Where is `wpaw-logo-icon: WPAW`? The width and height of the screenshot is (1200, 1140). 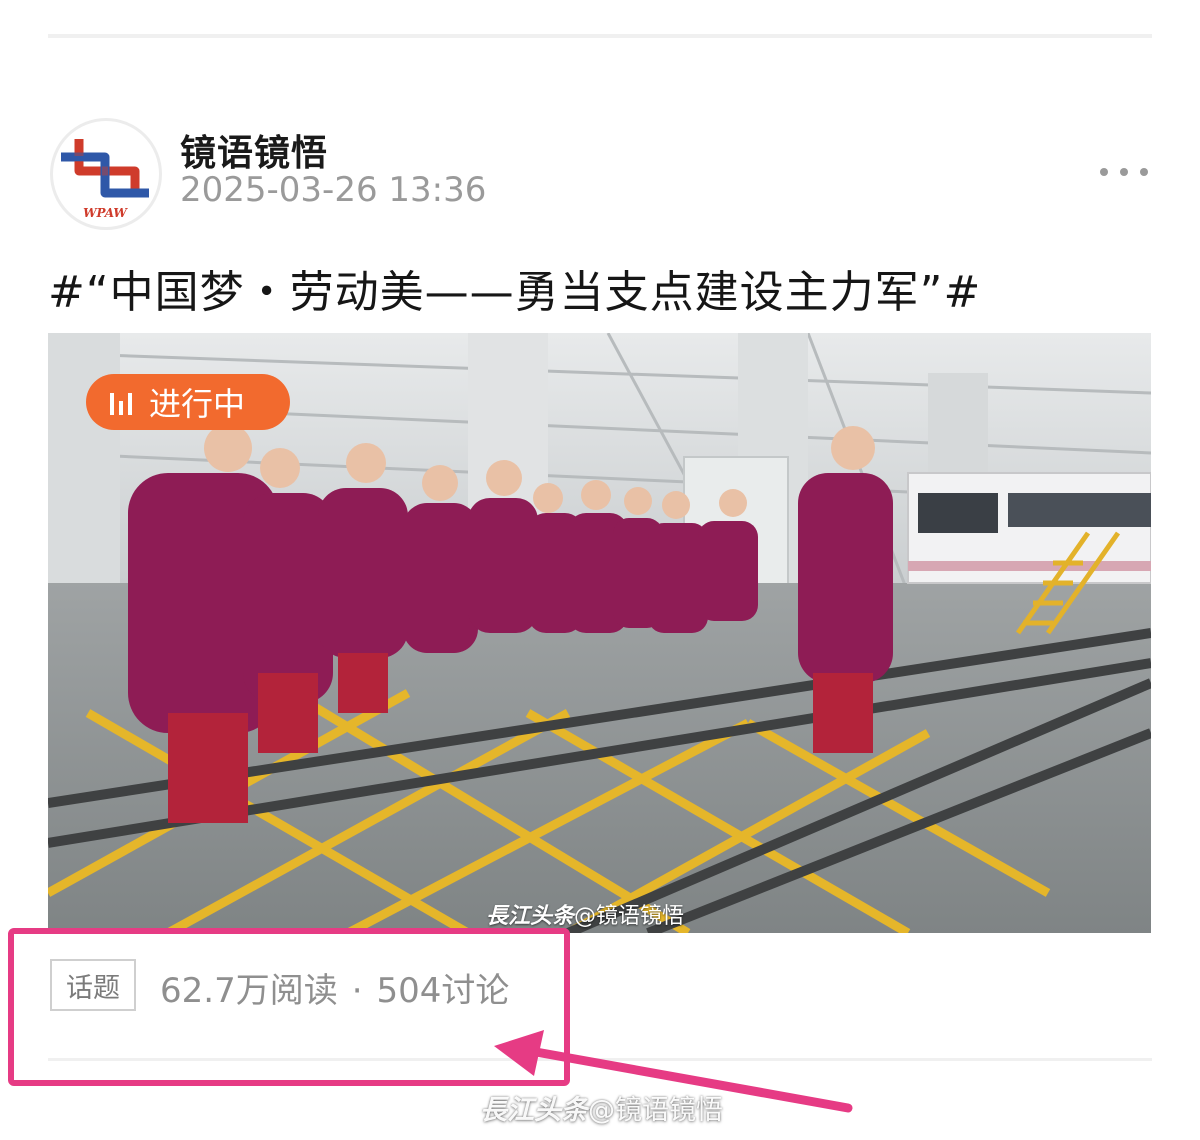
wpaw-logo-icon: WPAW is located at coordinates (105, 179).